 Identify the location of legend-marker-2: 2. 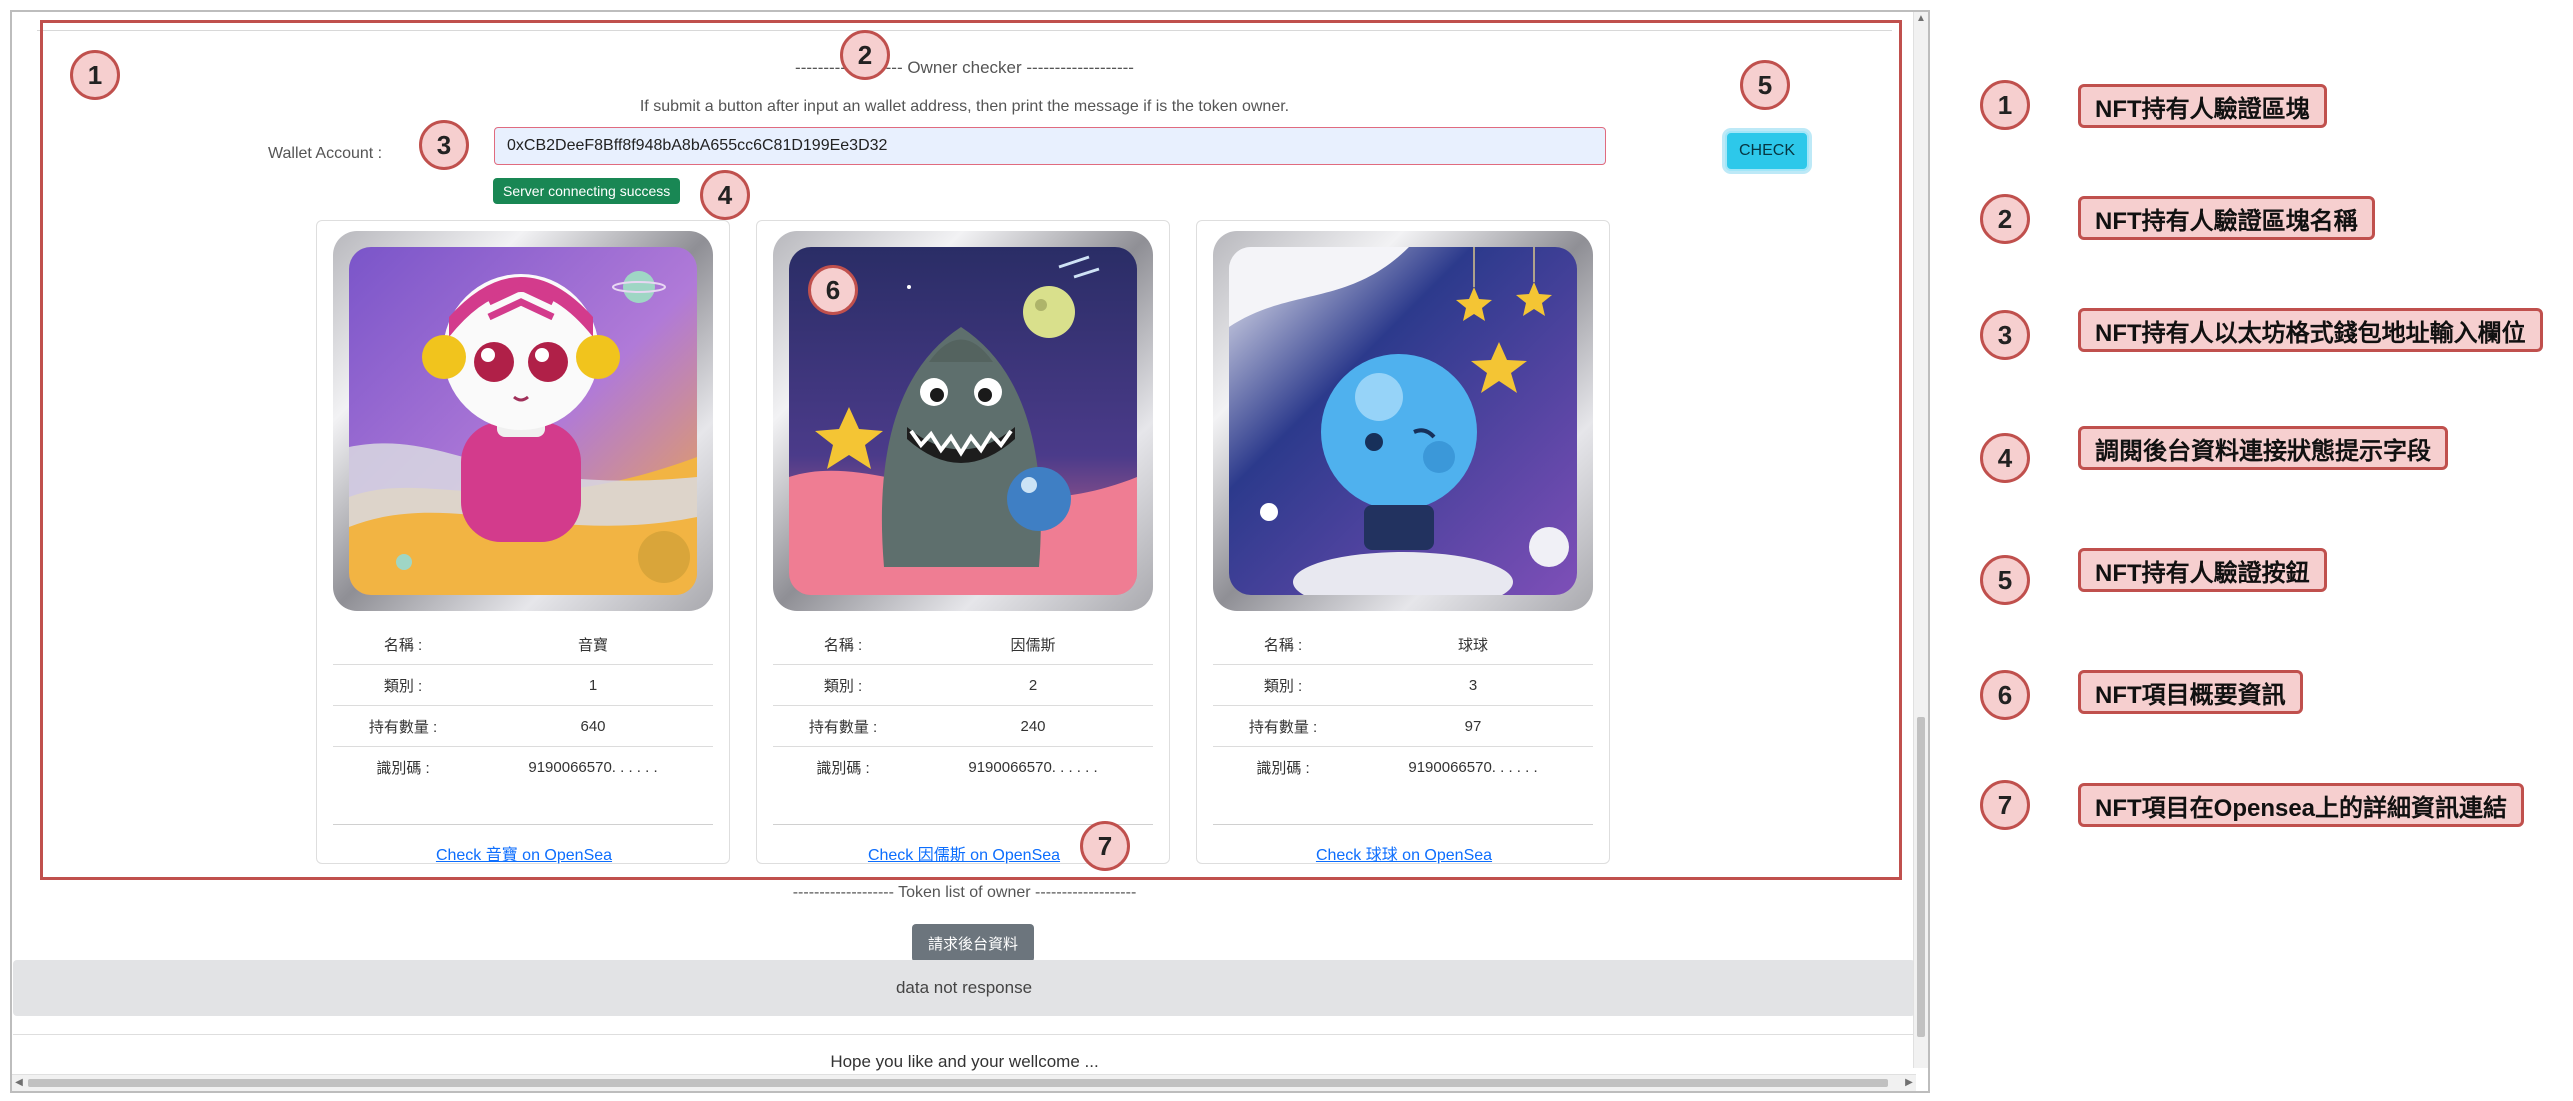
(2005, 219).